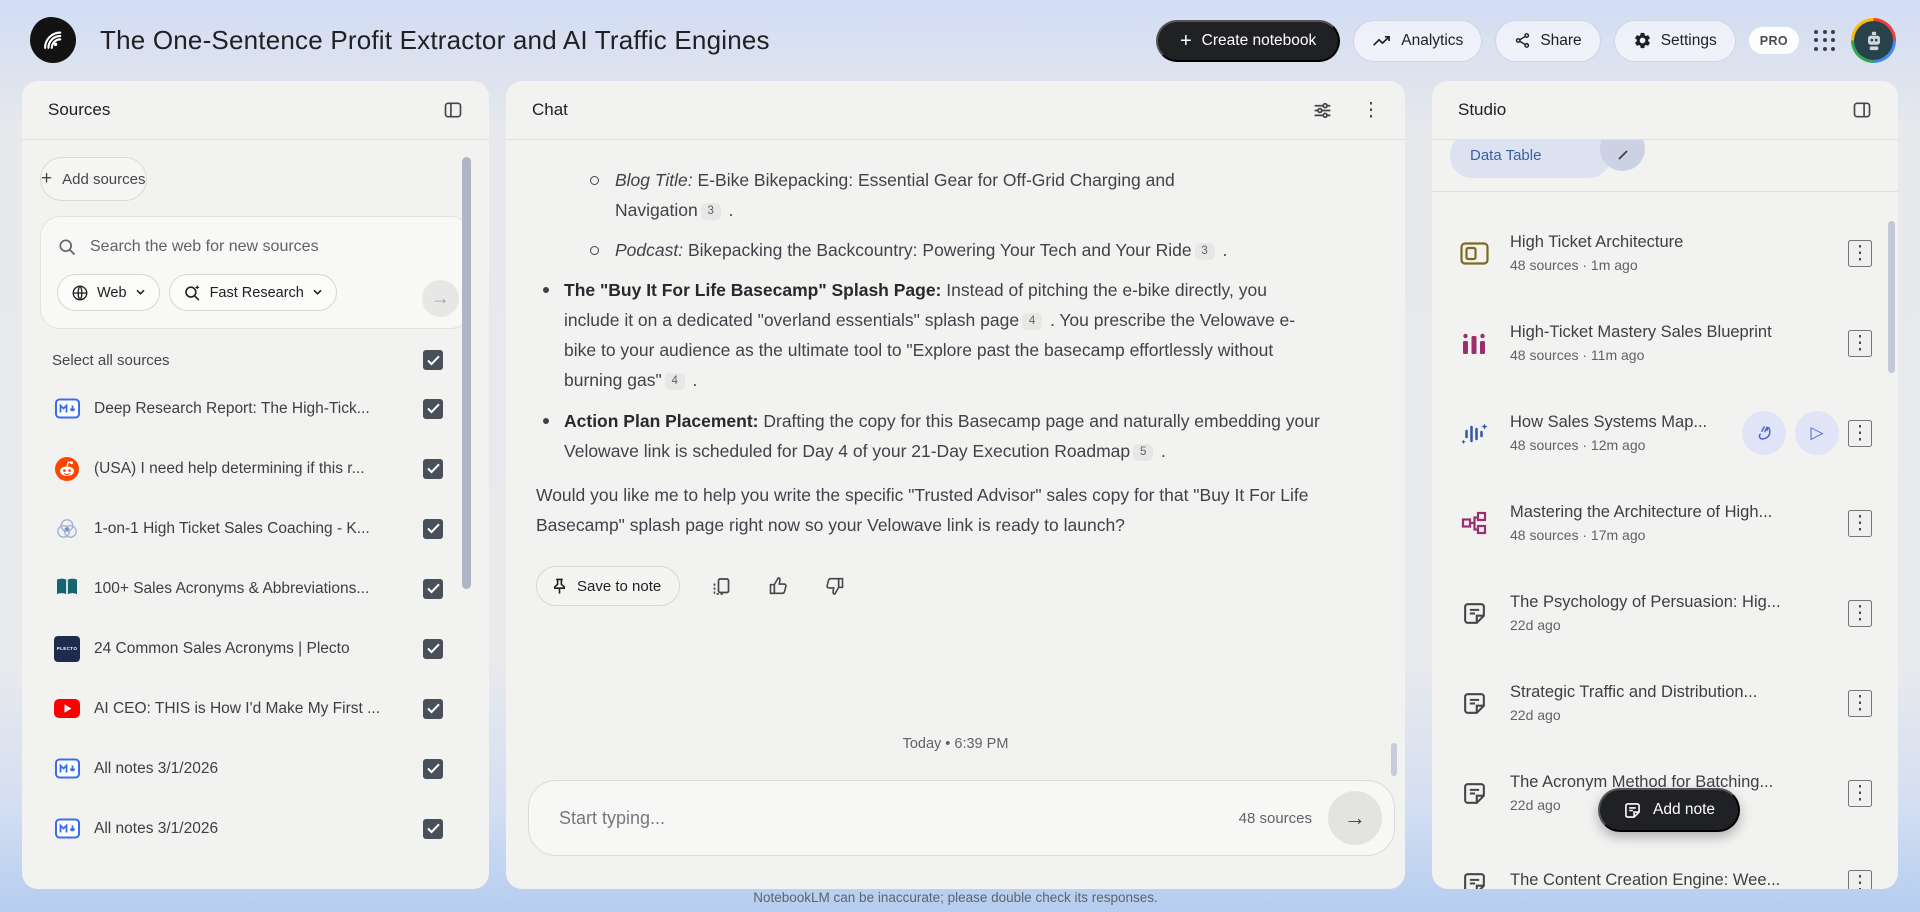 The image size is (1920, 912). Describe the element at coordinates (608, 586) in the screenshot. I see `save-to-note-button: Save to note` at that location.